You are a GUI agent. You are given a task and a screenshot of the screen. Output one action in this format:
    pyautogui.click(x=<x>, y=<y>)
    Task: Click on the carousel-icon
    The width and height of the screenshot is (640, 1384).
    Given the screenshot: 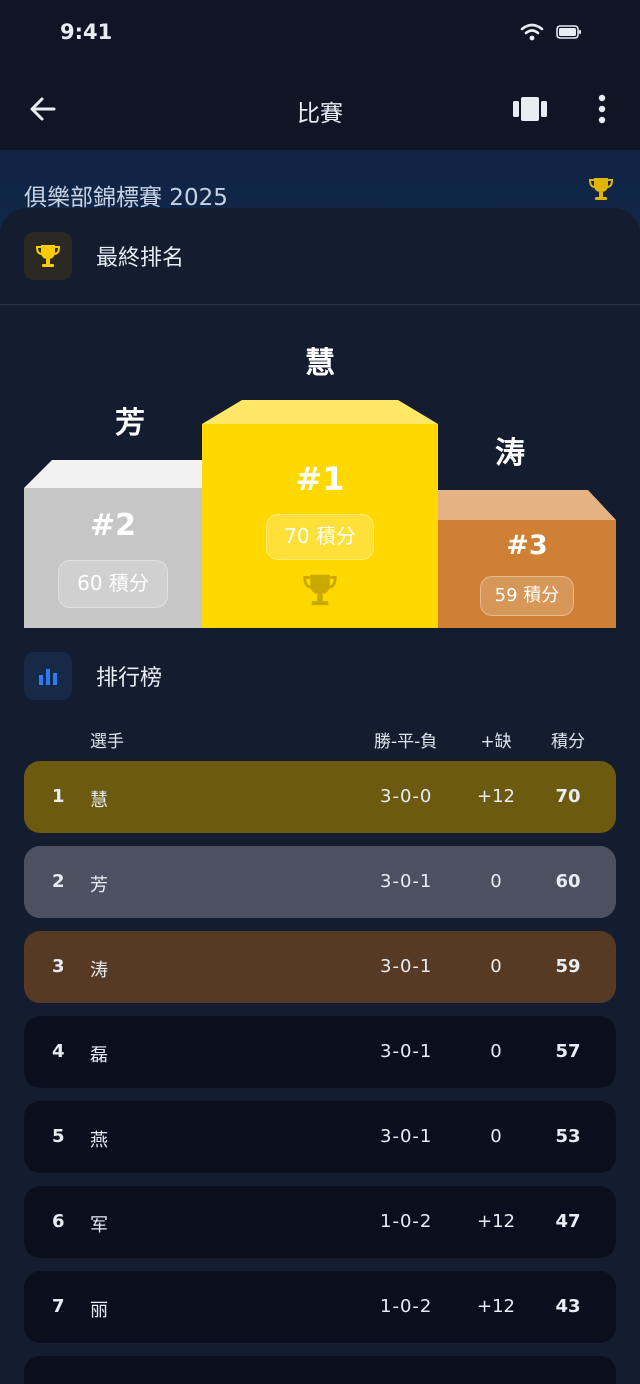 What is the action you would take?
    pyautogui.click(x=530, y=109)
    